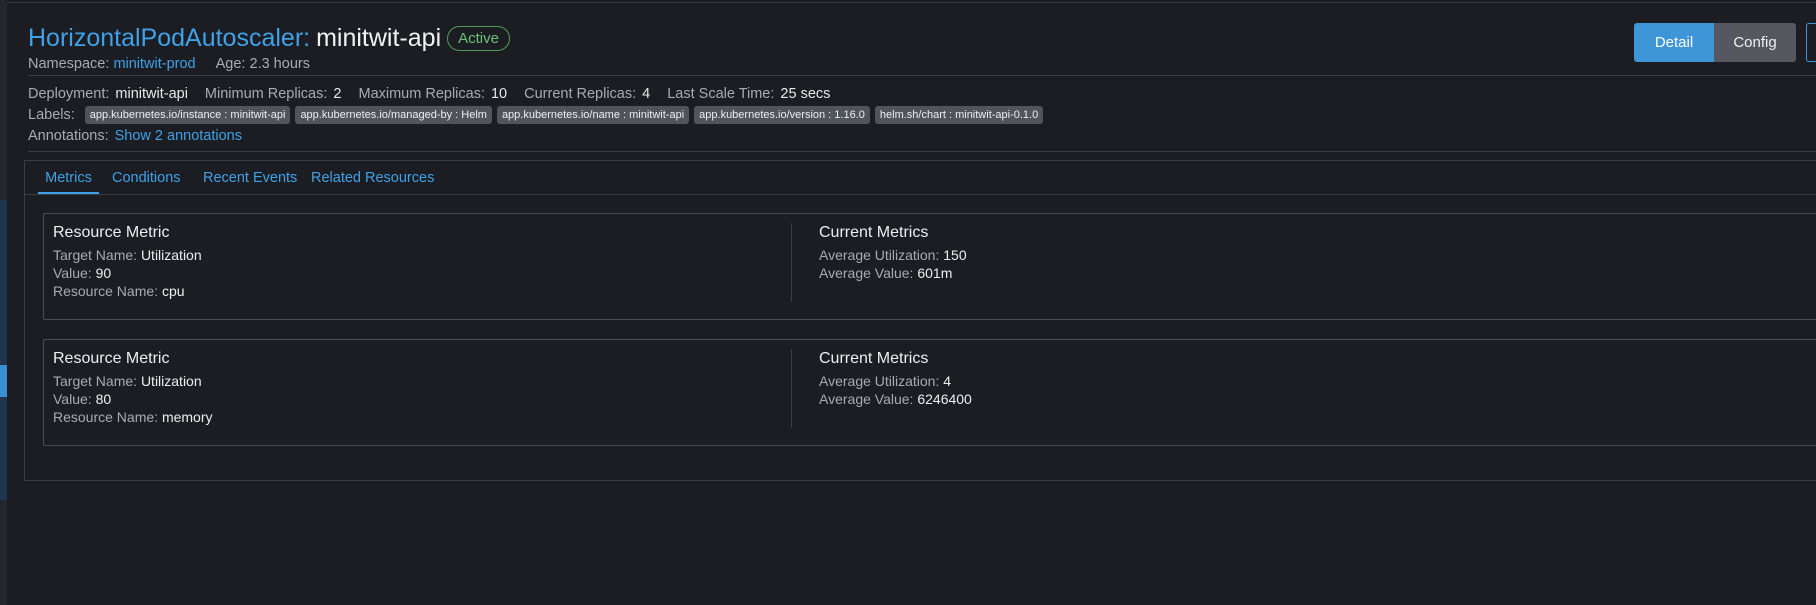  I want to click on left-sidebar-rail, so click(3, 302).